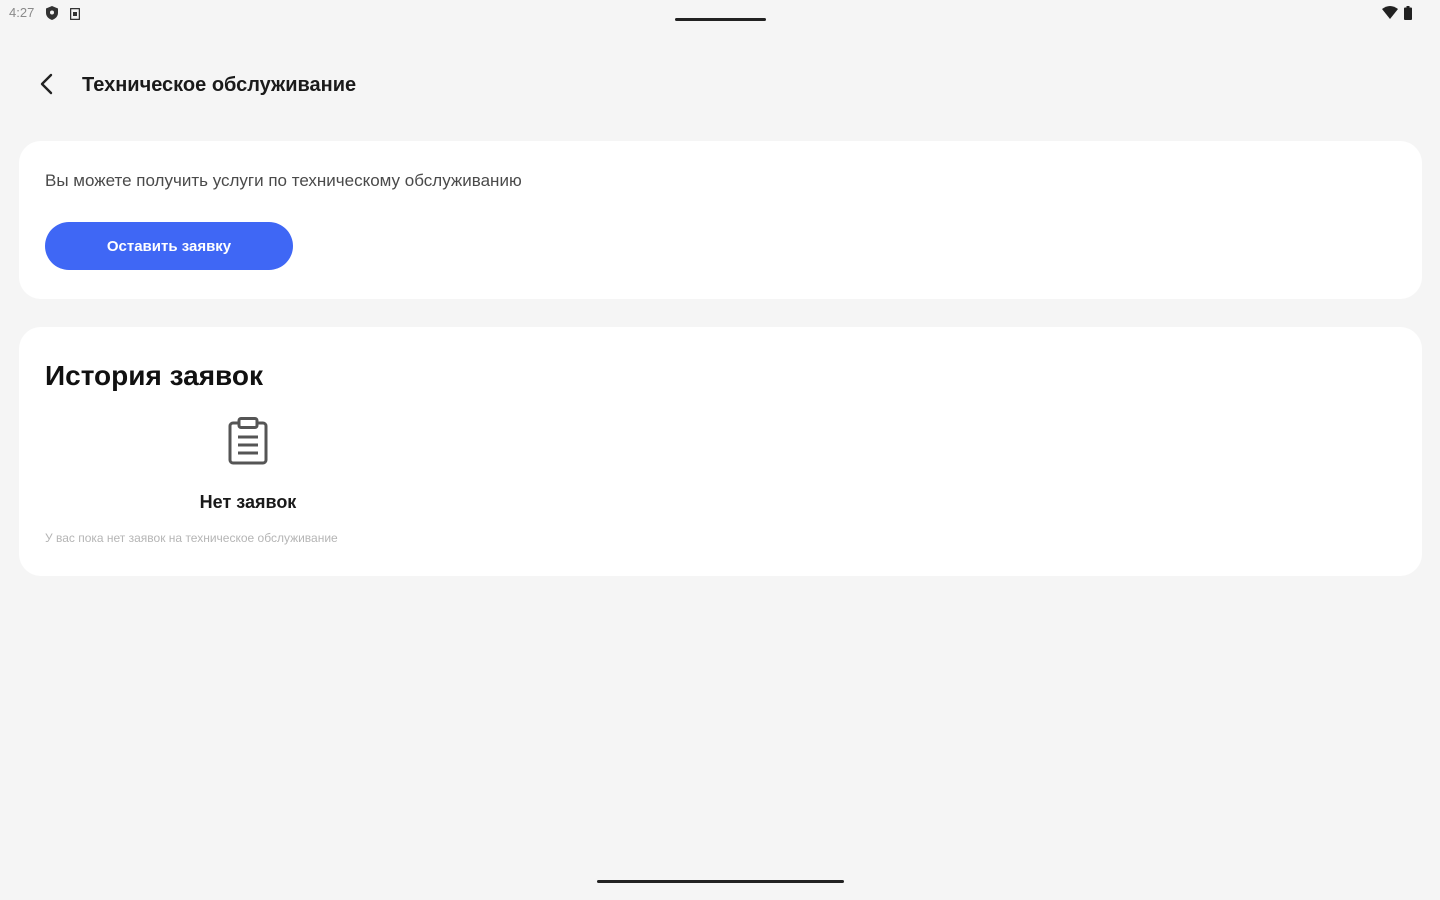 This screenshot has width=1440, height=900. Describe the element at coordinates (169, 246) in the screenshot. I see `submit-request-button: Оставить заявку` at that location.